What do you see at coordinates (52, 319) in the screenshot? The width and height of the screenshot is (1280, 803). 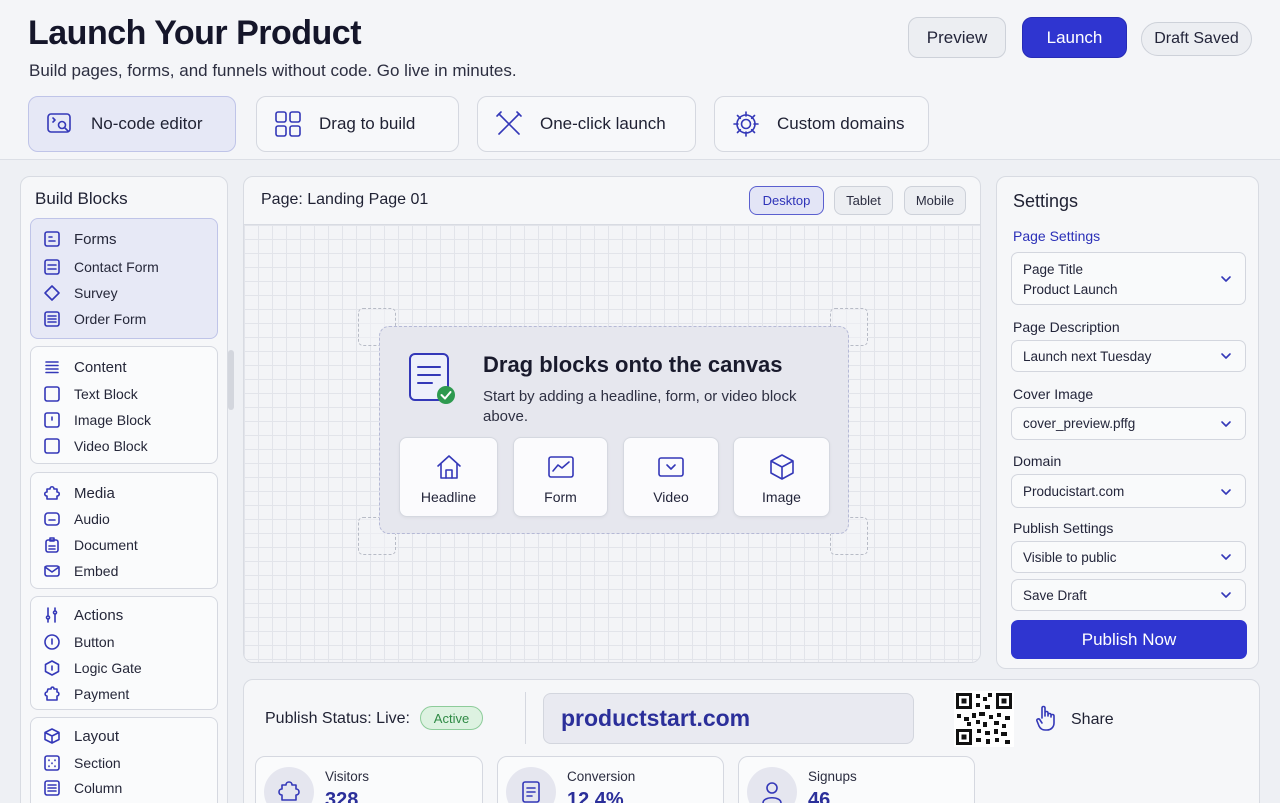 I see `order-form-icon` at bounding box center [52, 319].